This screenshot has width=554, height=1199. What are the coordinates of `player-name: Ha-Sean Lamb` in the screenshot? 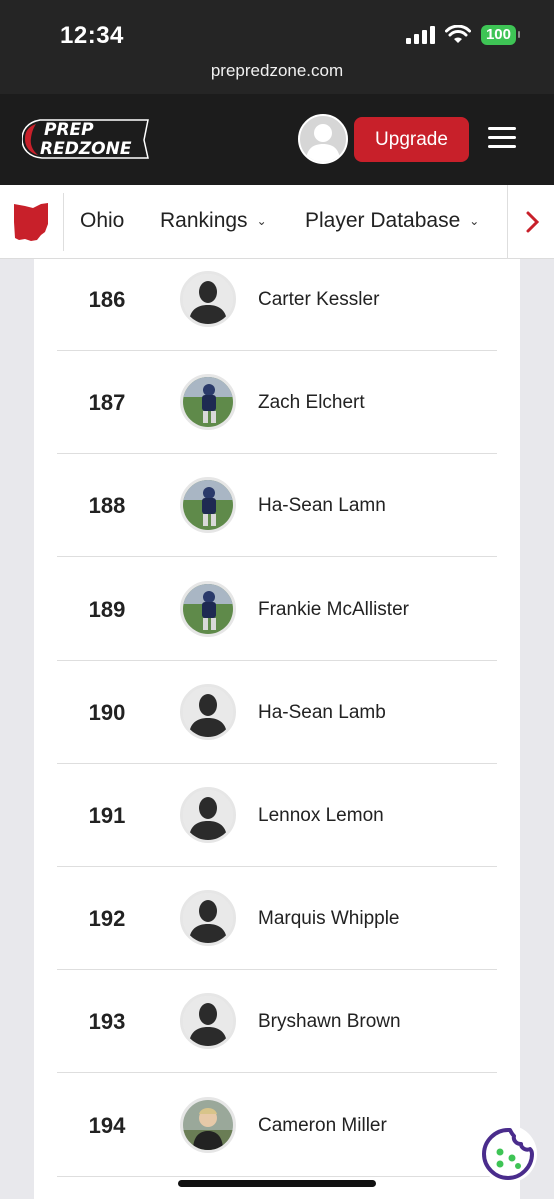 It's located at (322, 712).